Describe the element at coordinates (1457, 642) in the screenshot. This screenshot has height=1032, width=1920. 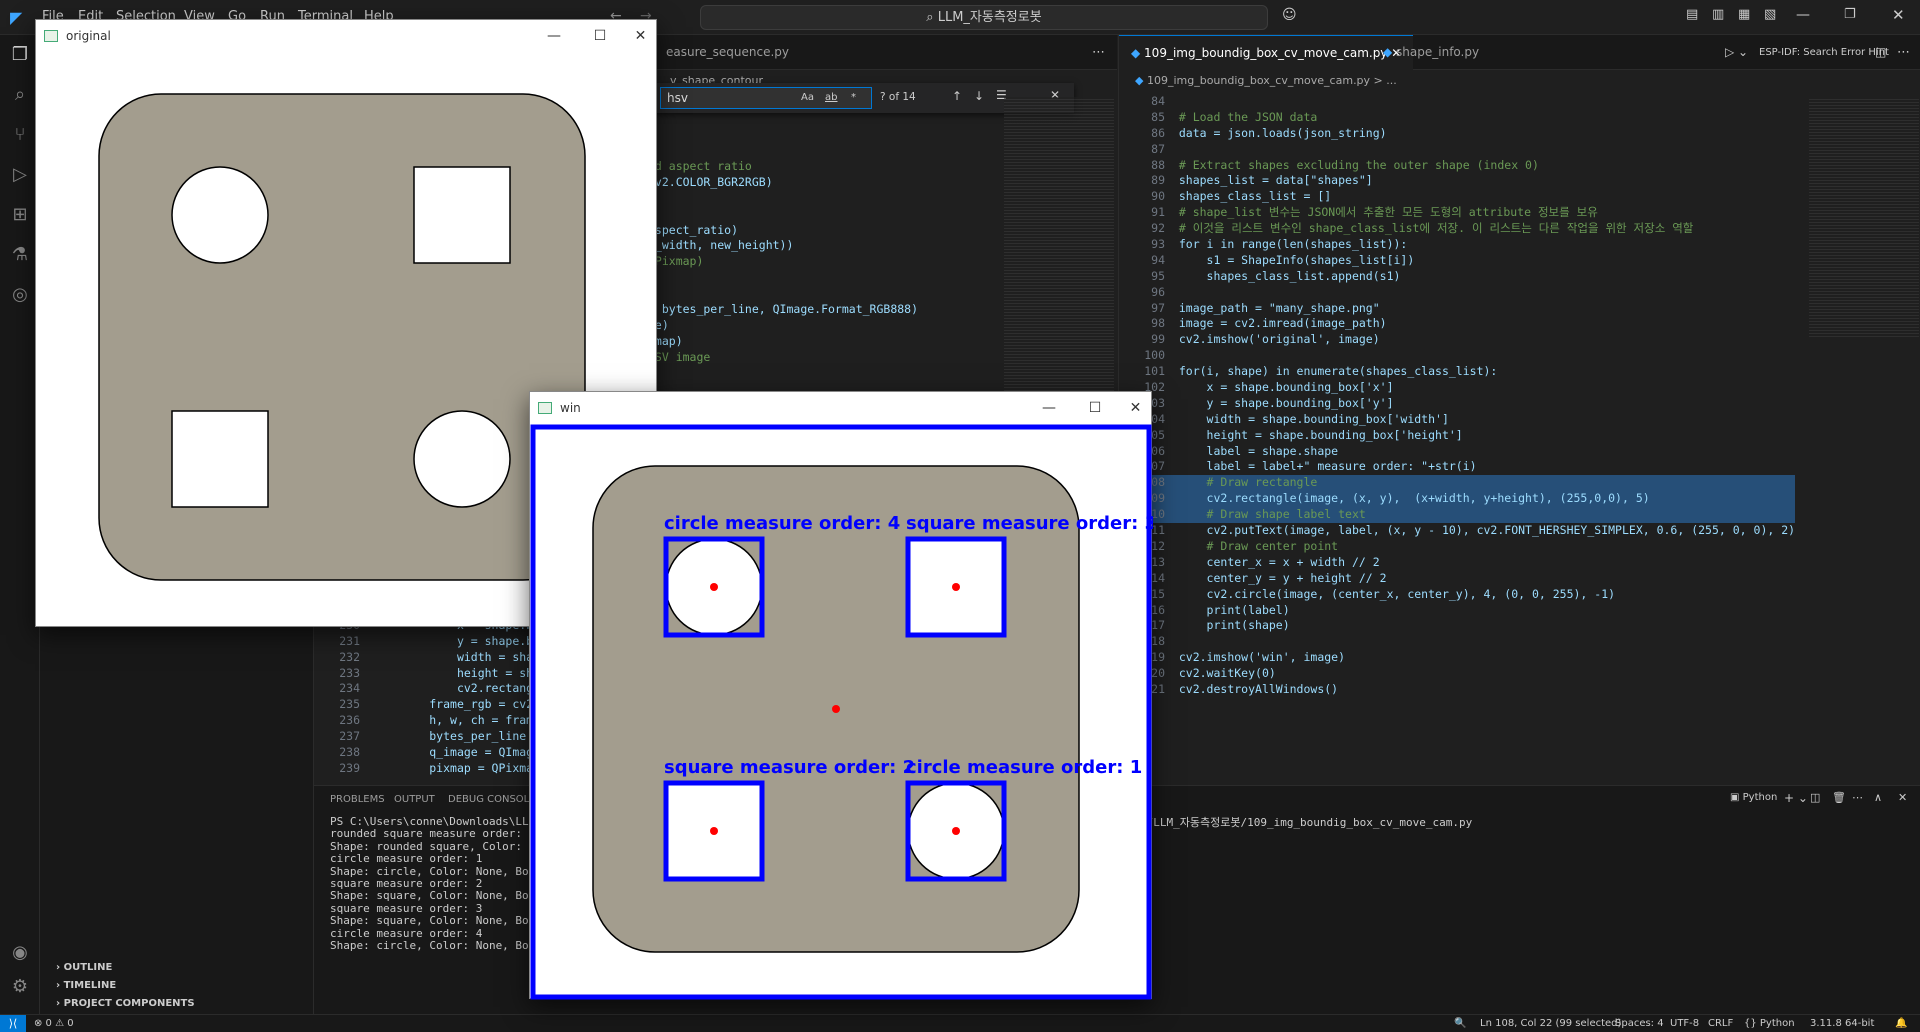
I see `code-line: 118` at that location.